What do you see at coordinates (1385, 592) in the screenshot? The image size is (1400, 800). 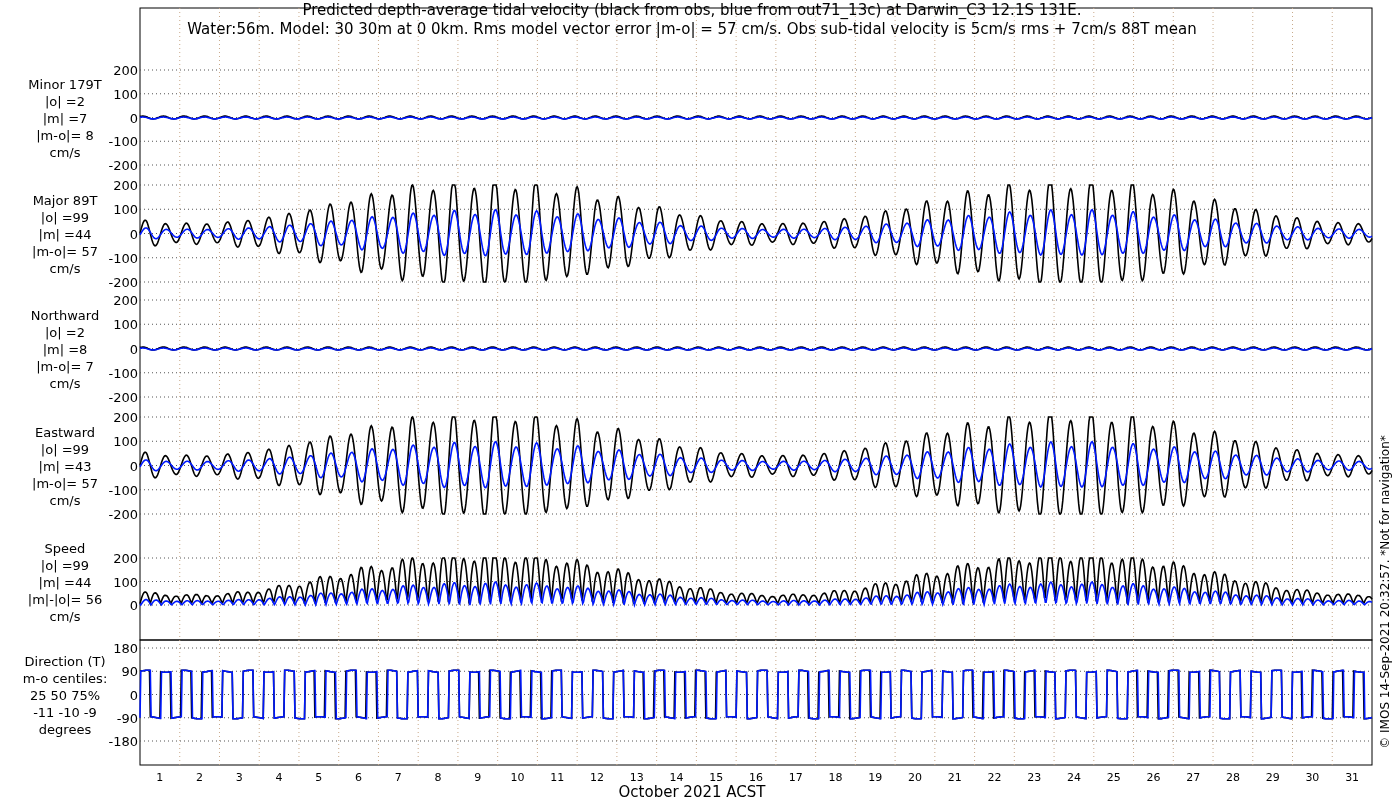 I see `copyright-note: © IMOS 14-Sep-2021 20:32:57. *Not for navigation*` at bounding box center [1385, 592].